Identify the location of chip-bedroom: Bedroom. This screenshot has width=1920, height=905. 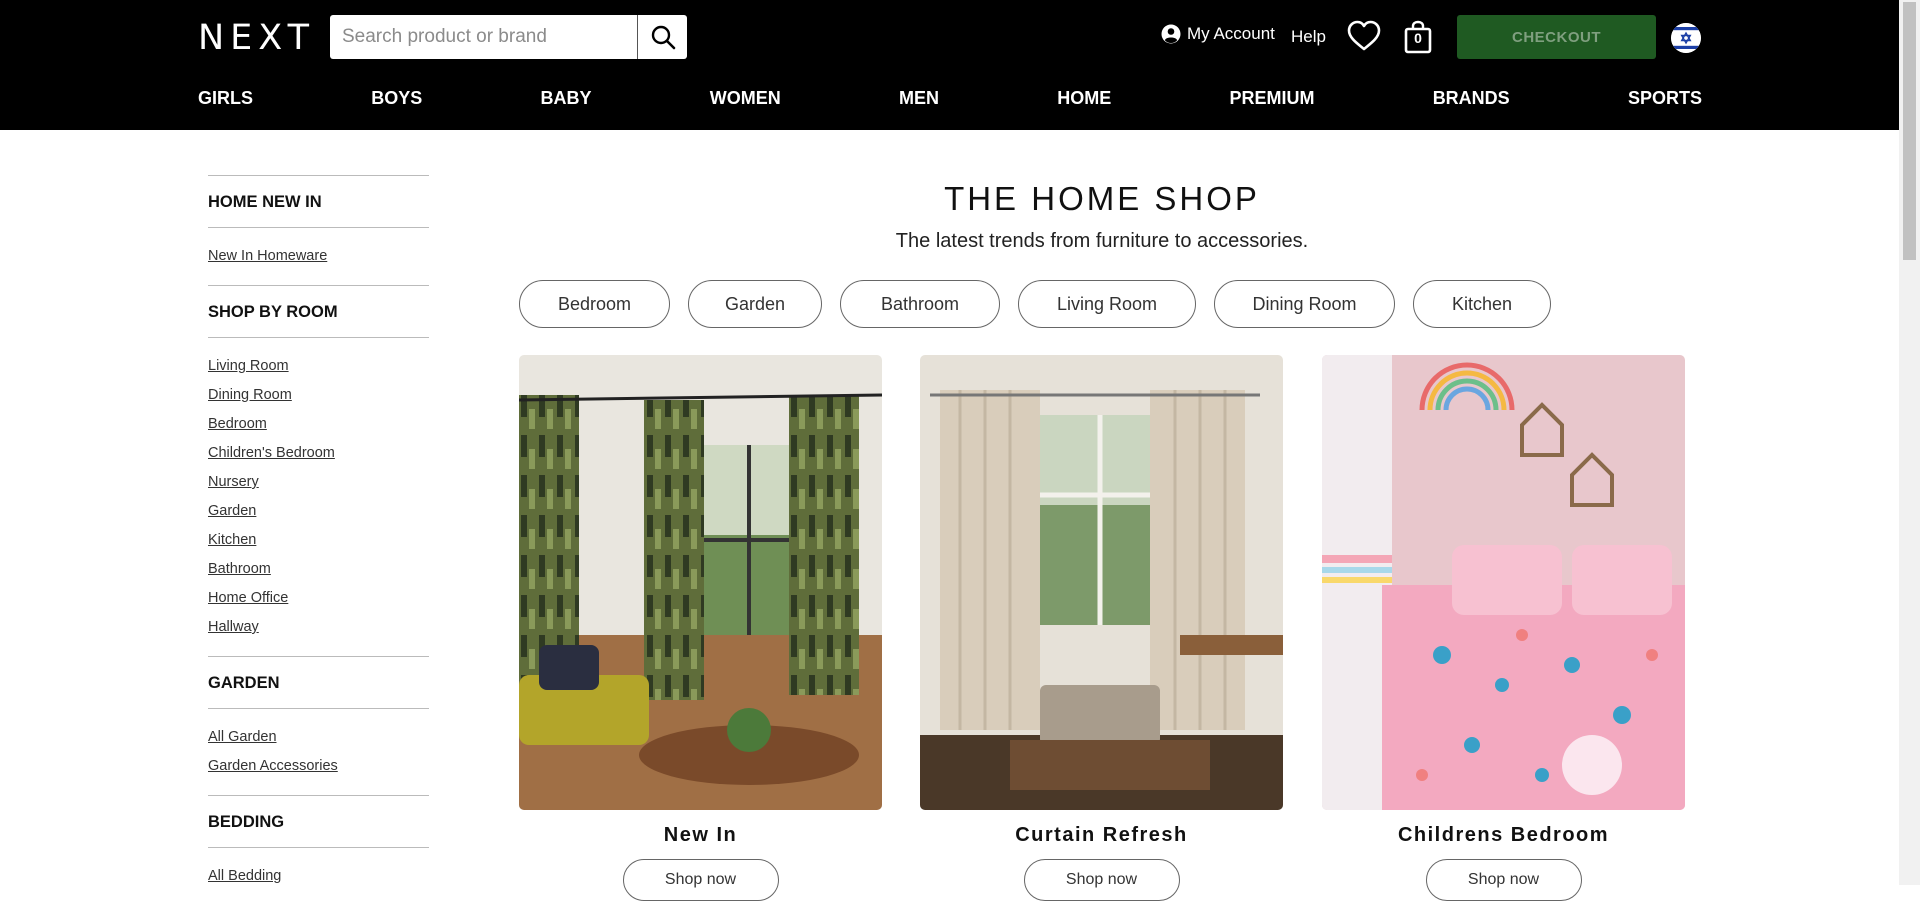
(594, 304).